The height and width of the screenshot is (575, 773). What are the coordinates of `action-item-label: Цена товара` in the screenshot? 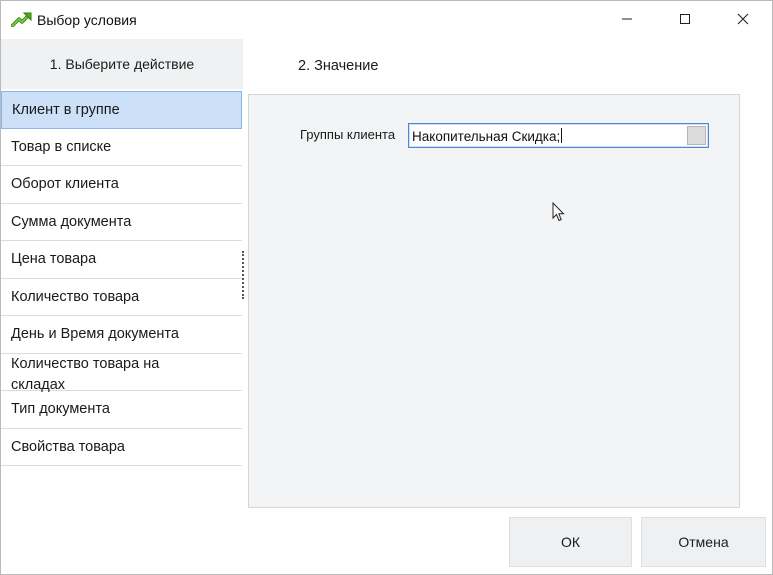 It's located at (54, 259).